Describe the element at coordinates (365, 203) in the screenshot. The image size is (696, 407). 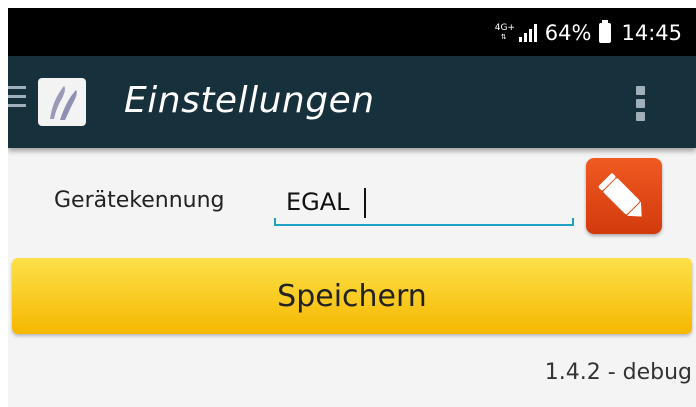
I see `text-caret` at that location.